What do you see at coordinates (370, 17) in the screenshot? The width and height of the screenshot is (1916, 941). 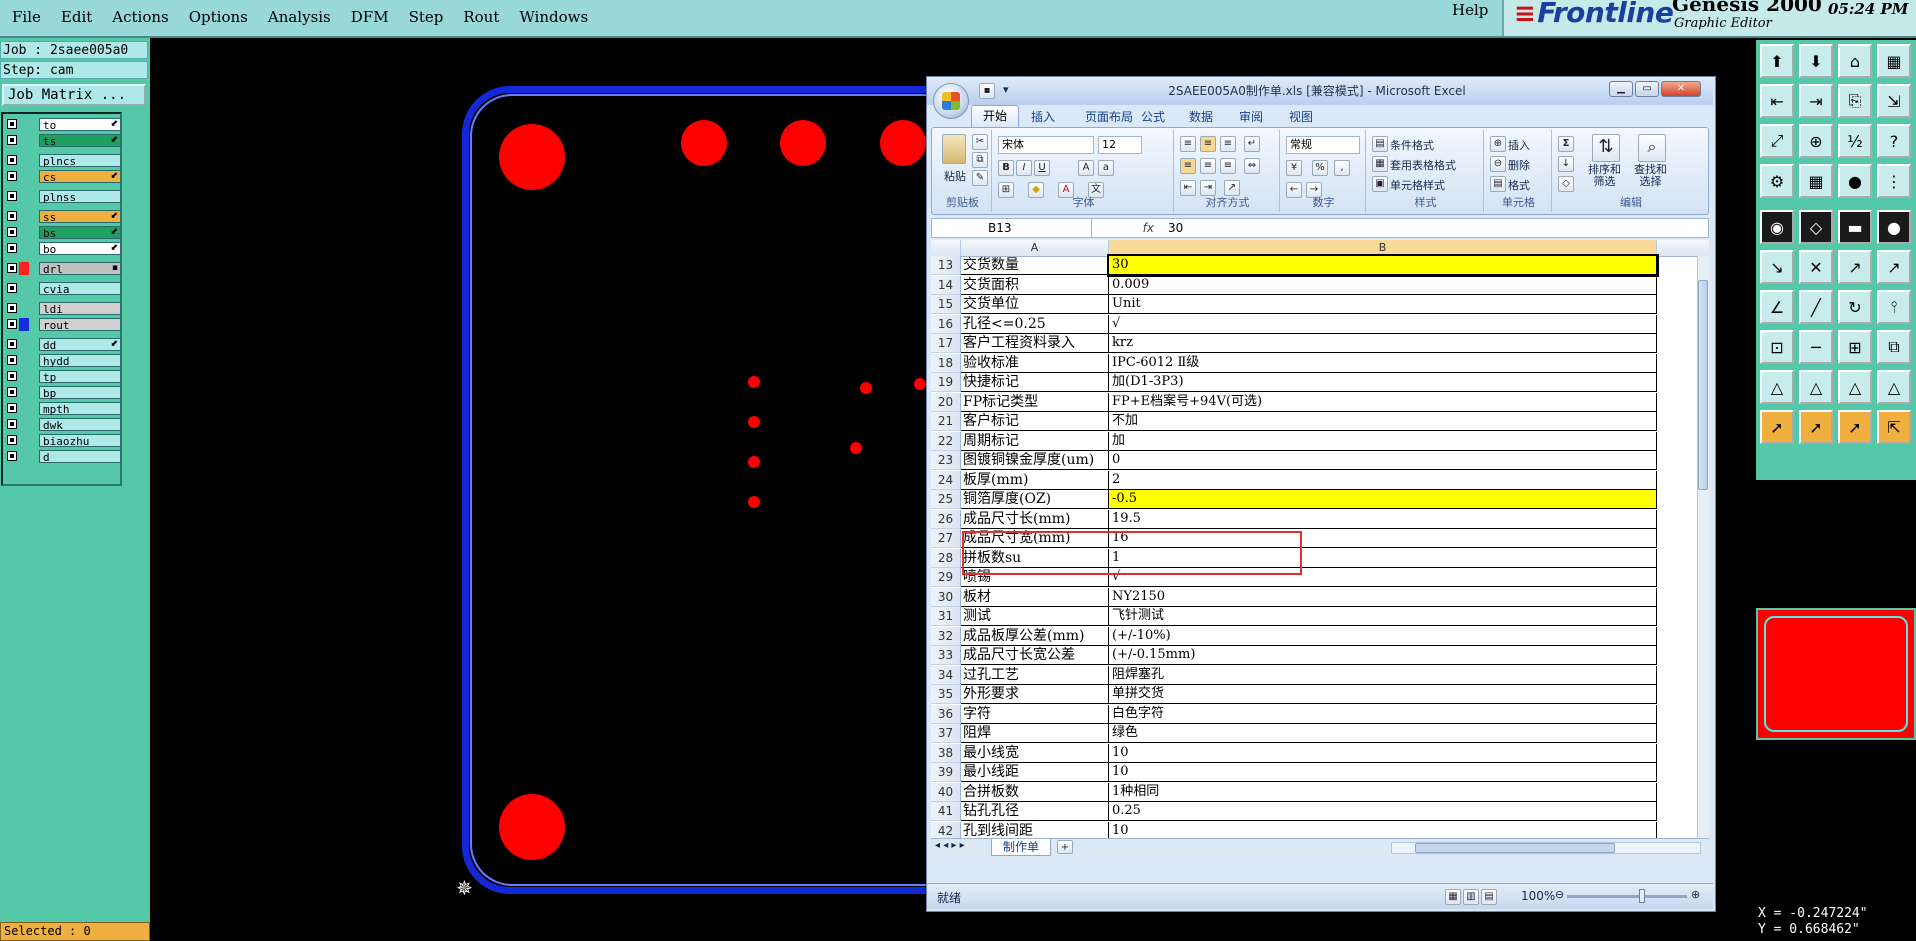 I see `menu-dfm: DFM` at bounding box center [370, 17].